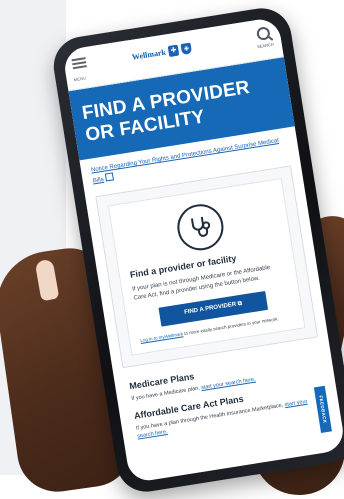 The height and width of the screenshot is (499, 344). What do you see at coordinates (186, 48) in the screenshot?
I see `shield-icon: ◈` at bounding box center [186, 48].